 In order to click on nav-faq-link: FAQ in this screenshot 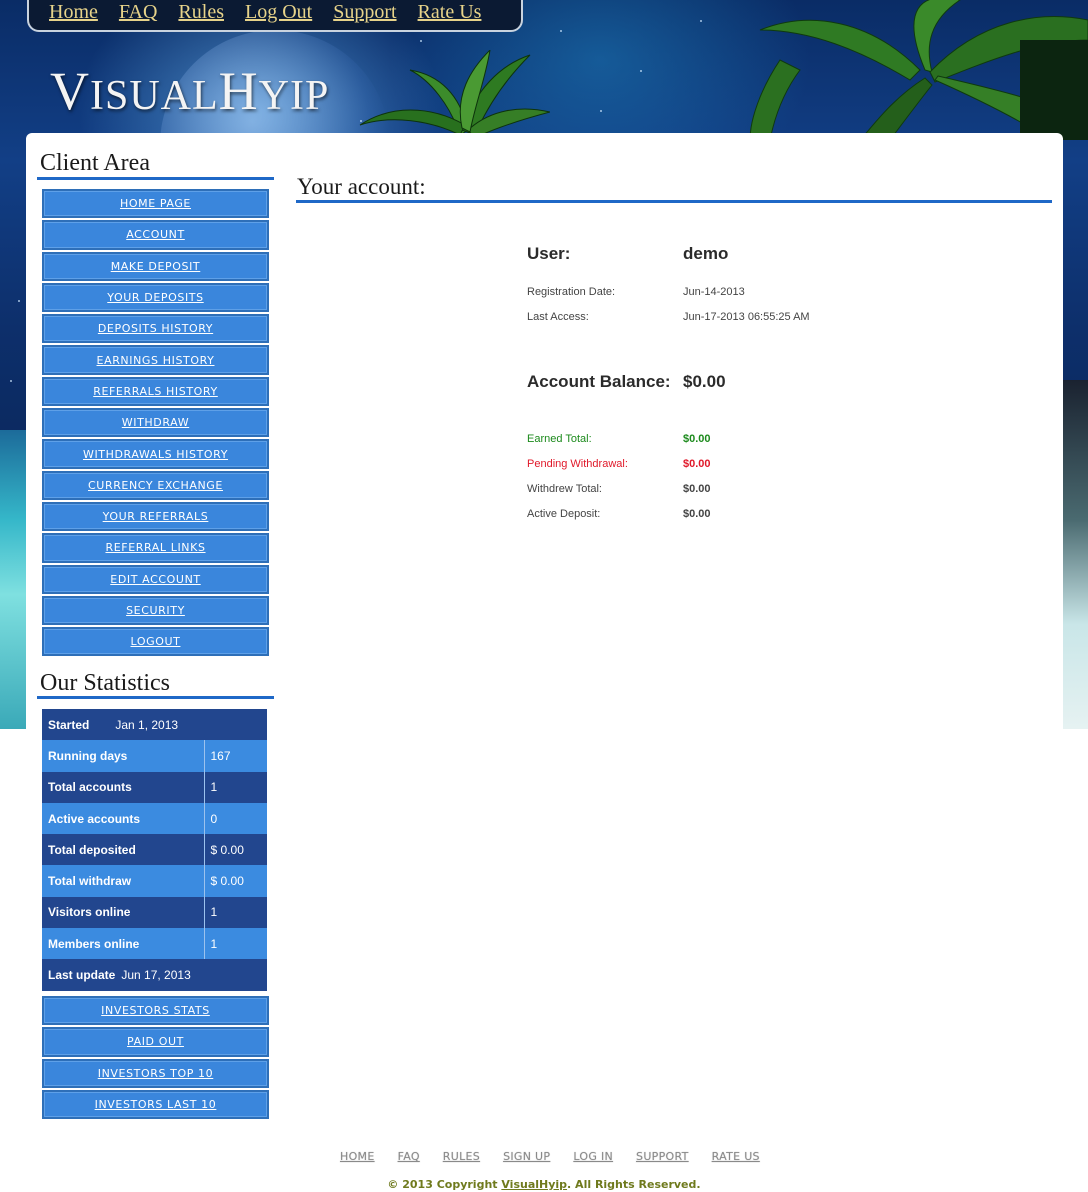, I will do `click(138, 12)`.